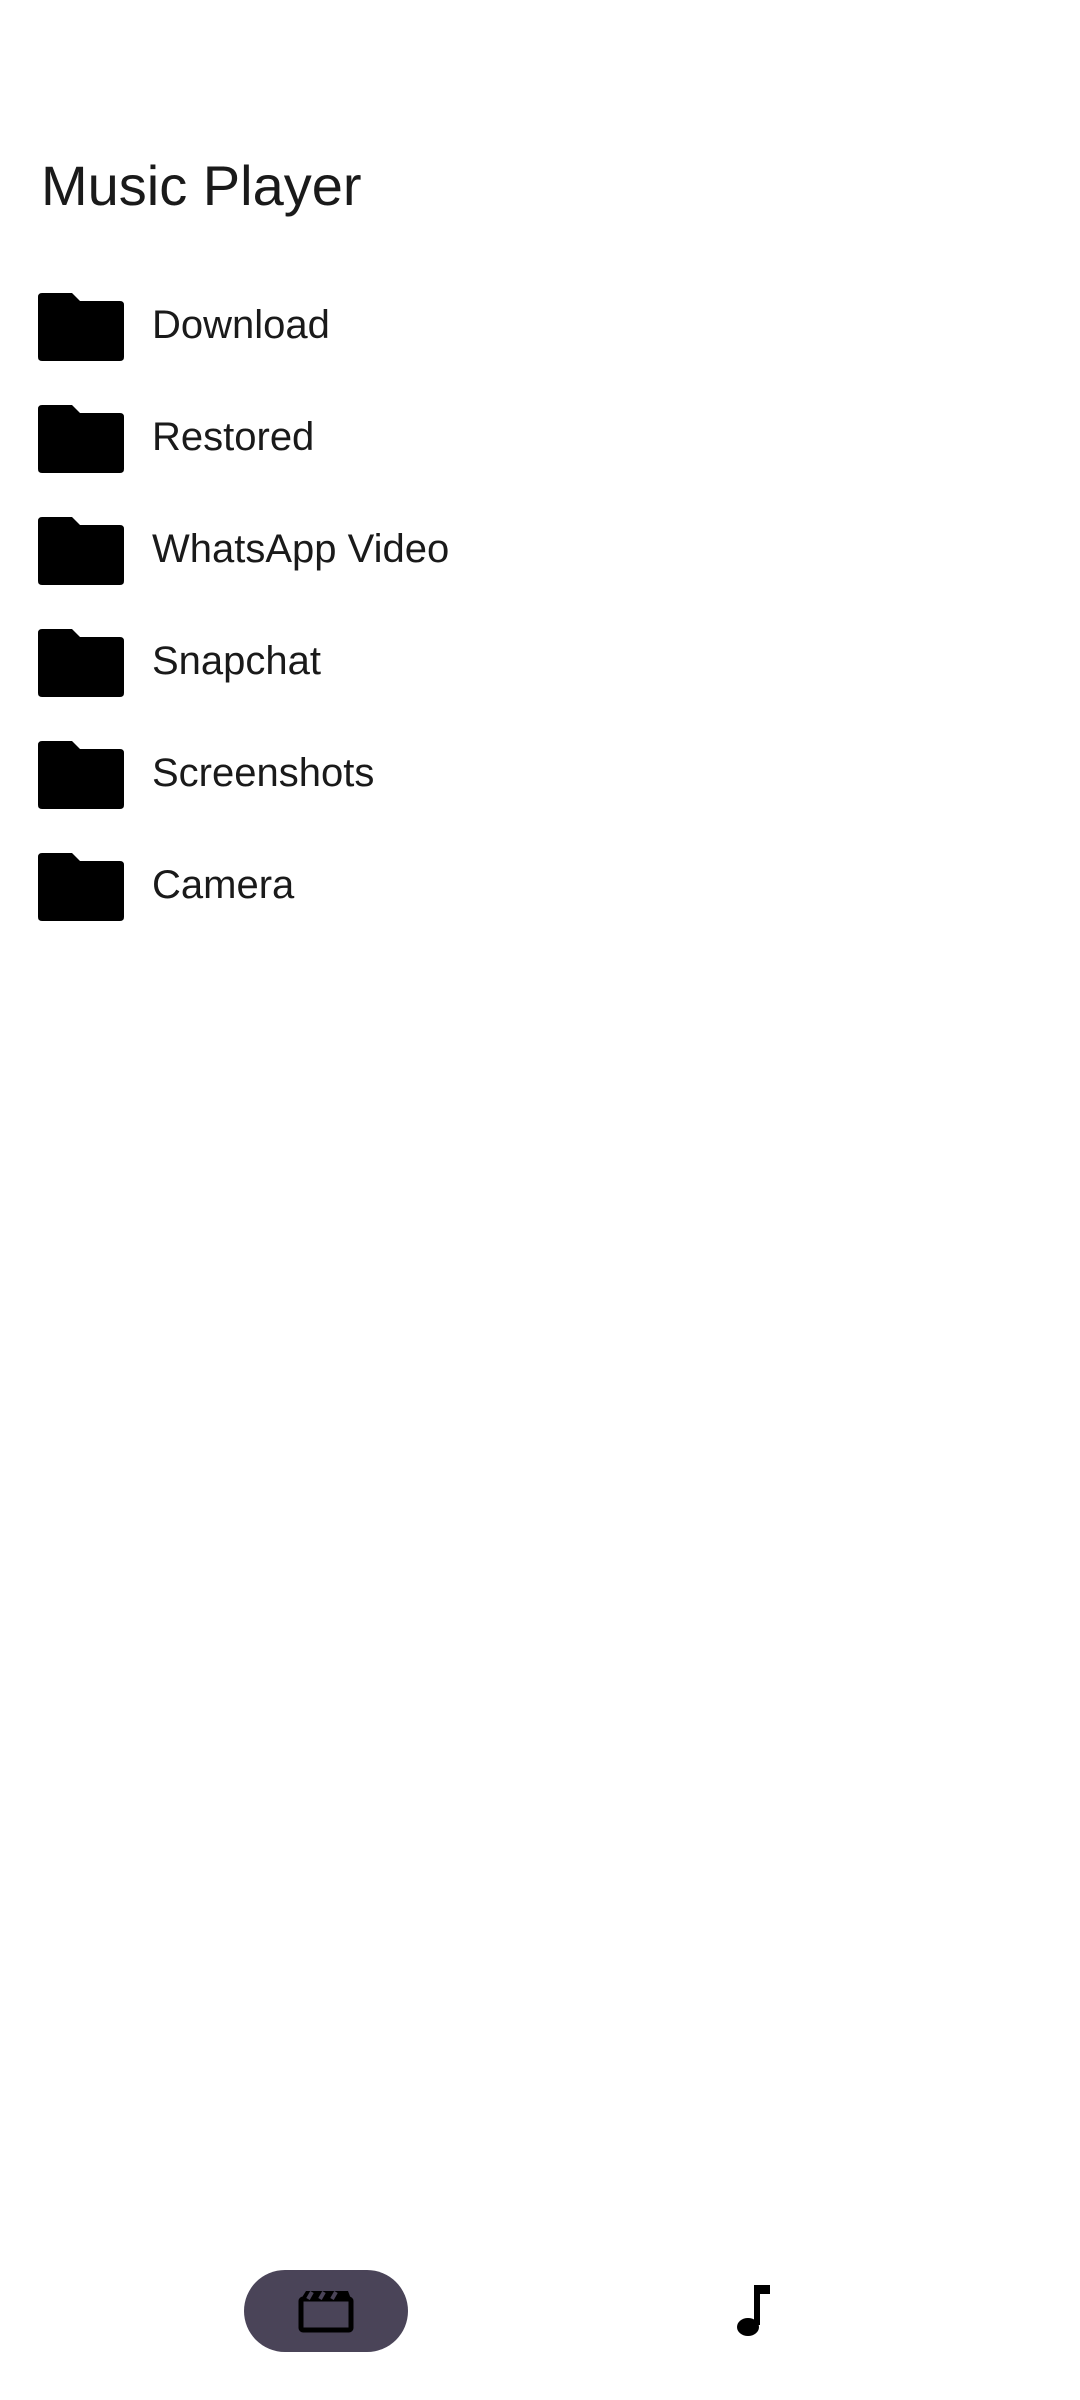 This screenshot has width=1080, height=2400. Describe the element at coordinates (233, 437) in the screenshot. I see `folder-label: Restored` at that location.